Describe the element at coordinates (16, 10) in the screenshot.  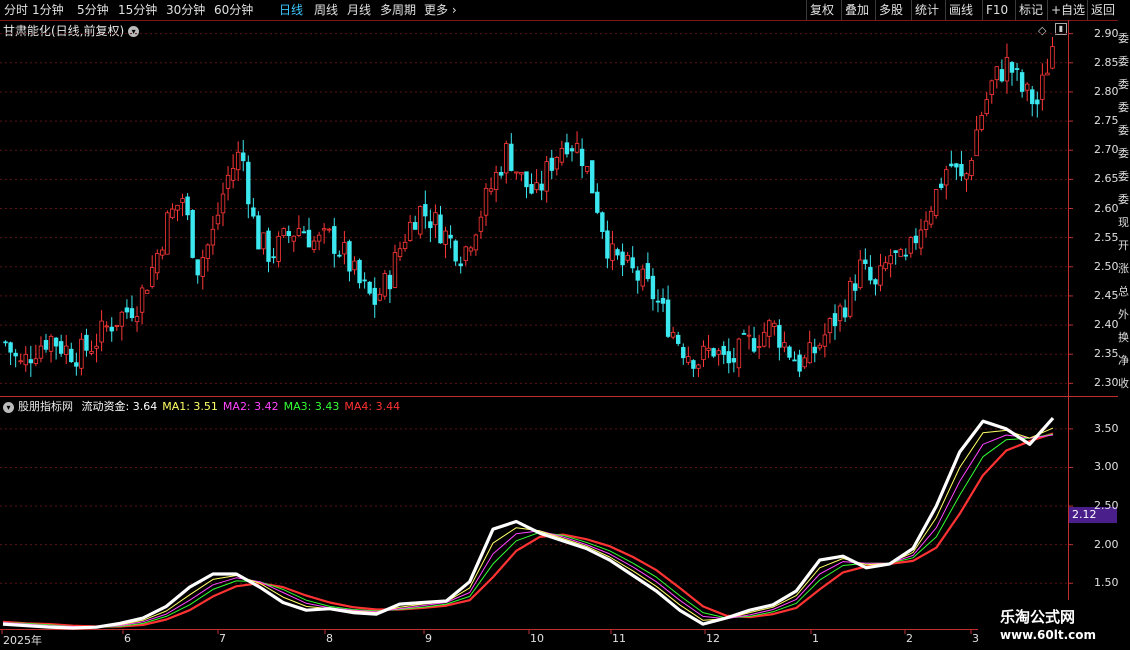
I see `period-tab-0: 分时` at that location.